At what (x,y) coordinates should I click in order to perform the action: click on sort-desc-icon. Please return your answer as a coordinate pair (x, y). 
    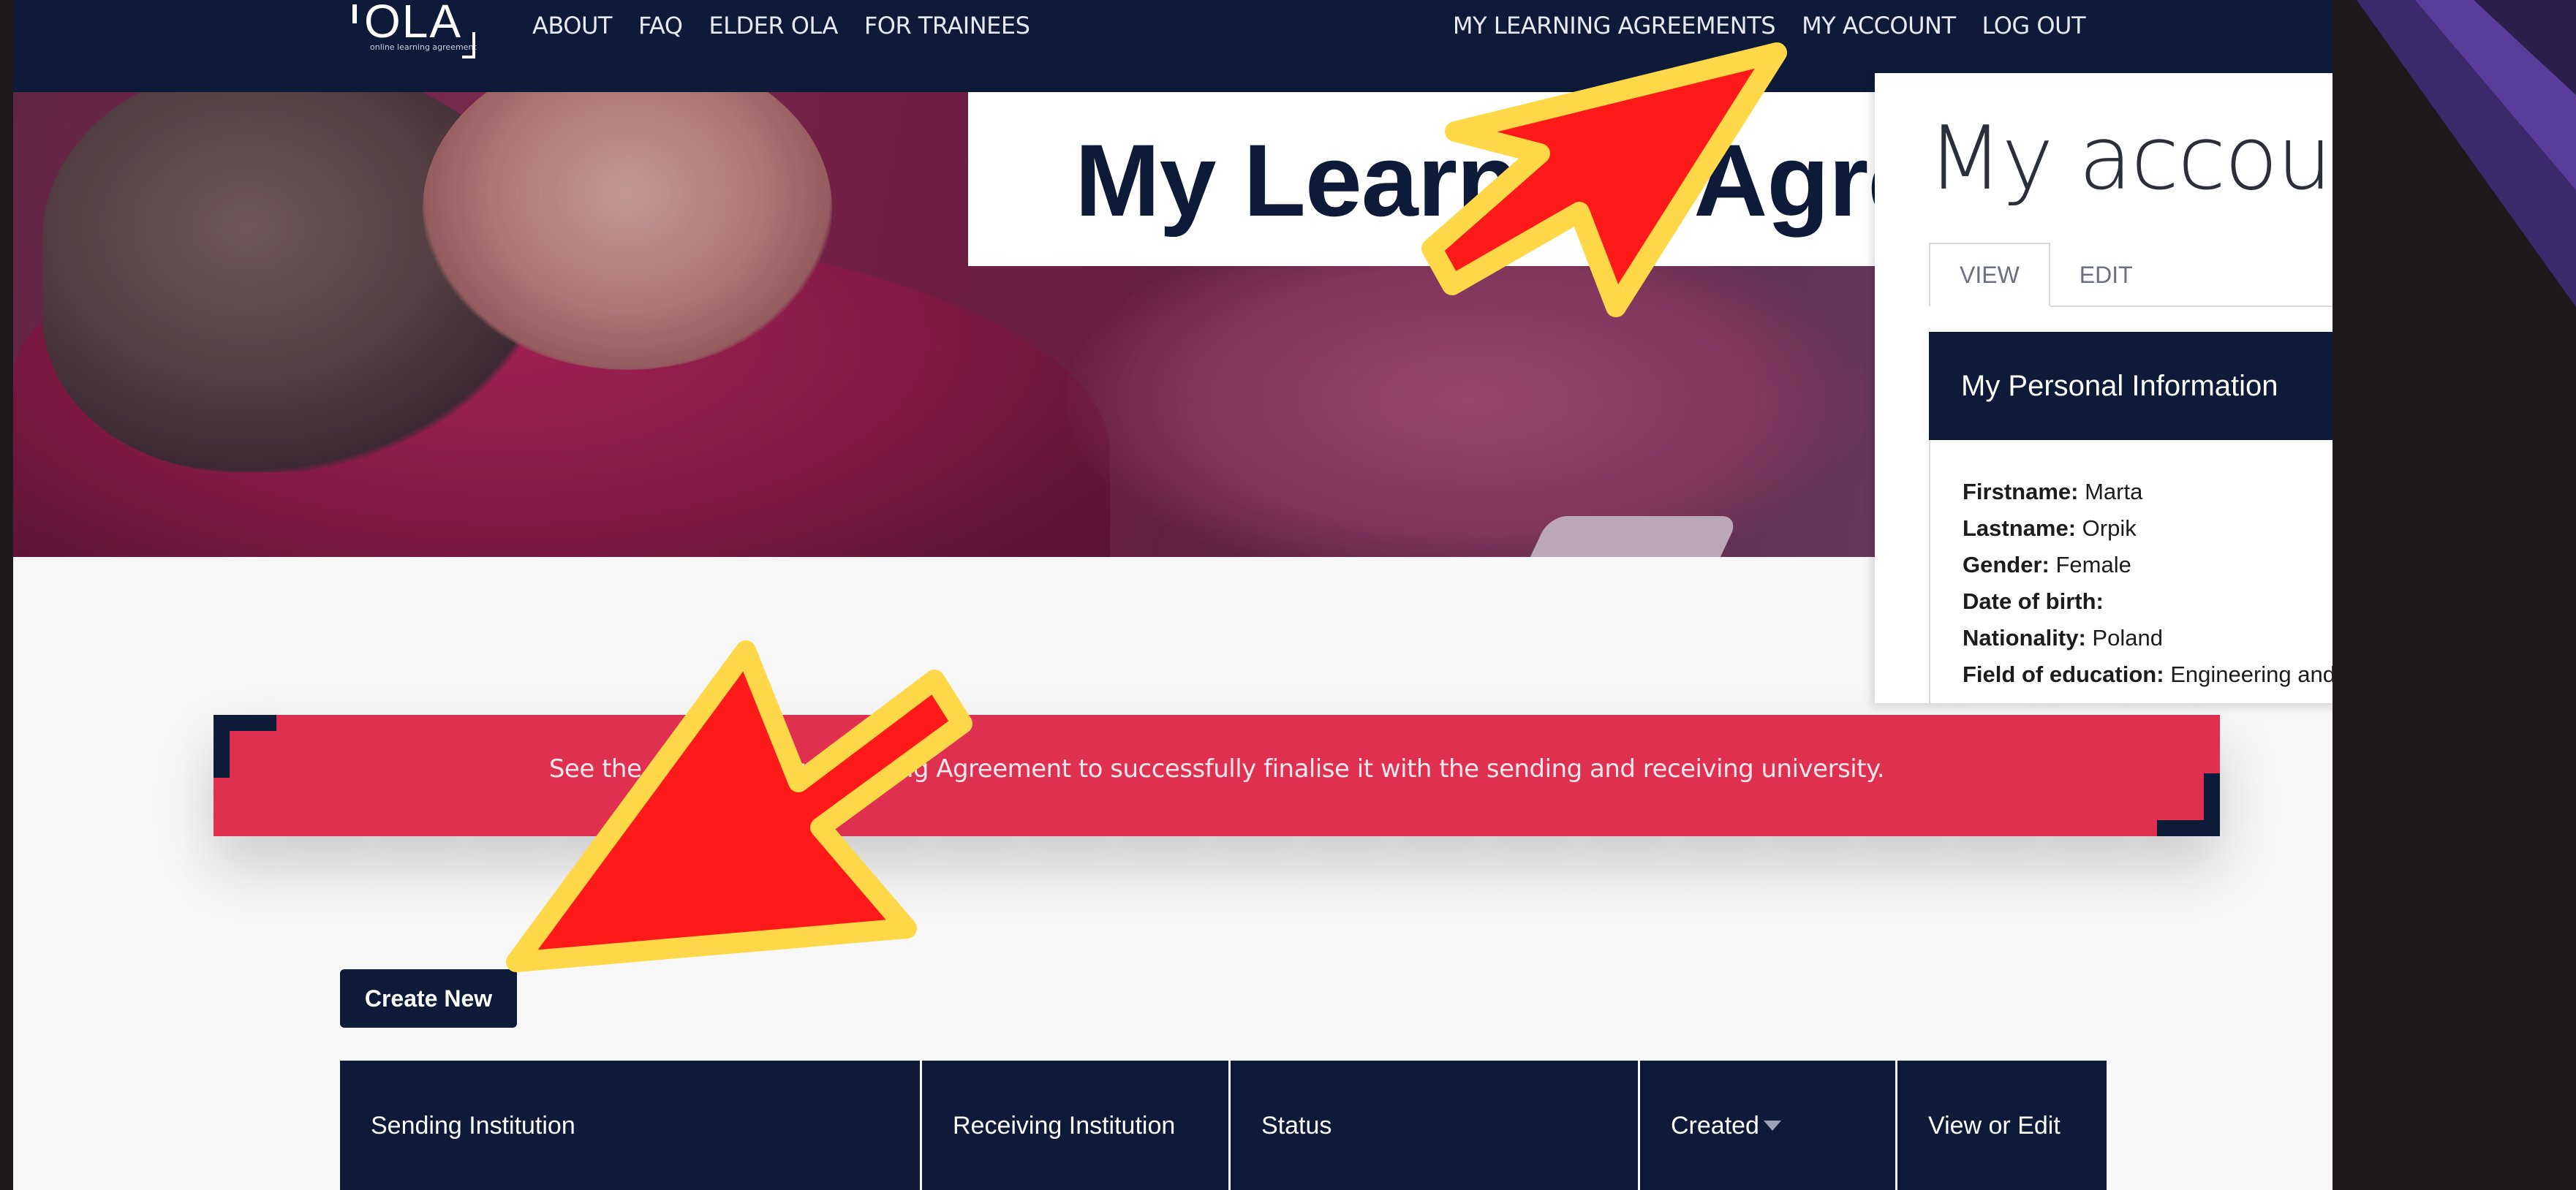
    Looking at the image, I should click on (1772, 1125).